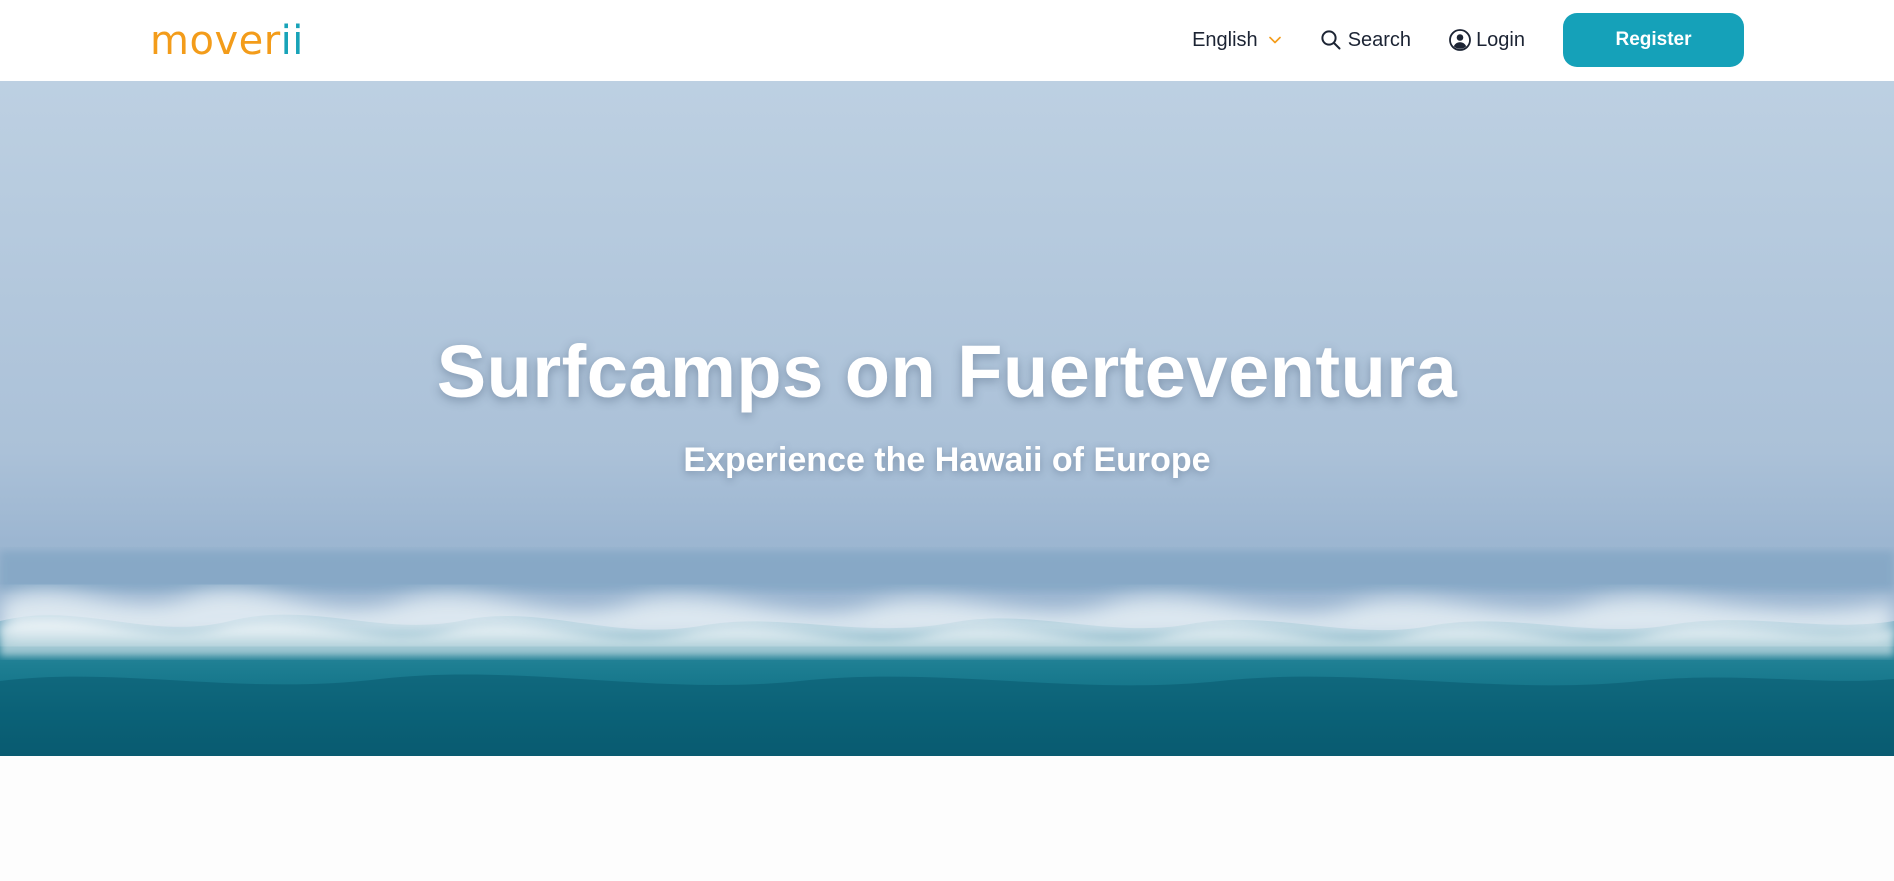  I want to click on login-label: Login, so click(1500, 39).